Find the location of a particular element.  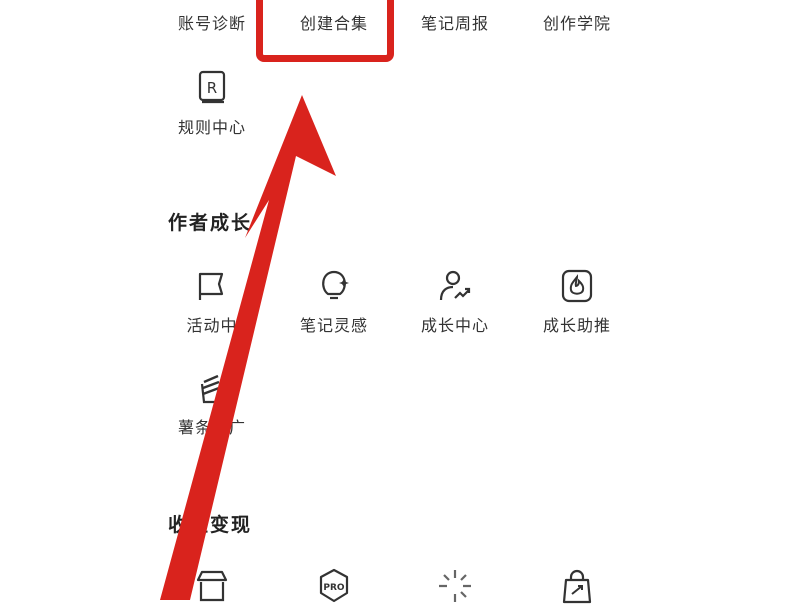

growth-center-label: 成长中心 is located at coordinates (454, 325).